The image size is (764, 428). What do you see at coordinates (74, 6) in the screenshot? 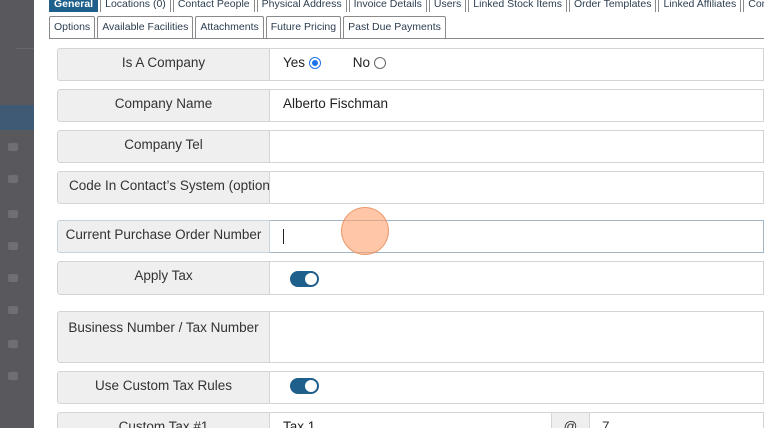
I see `tab-general: General` at bounding box center [74, 6].